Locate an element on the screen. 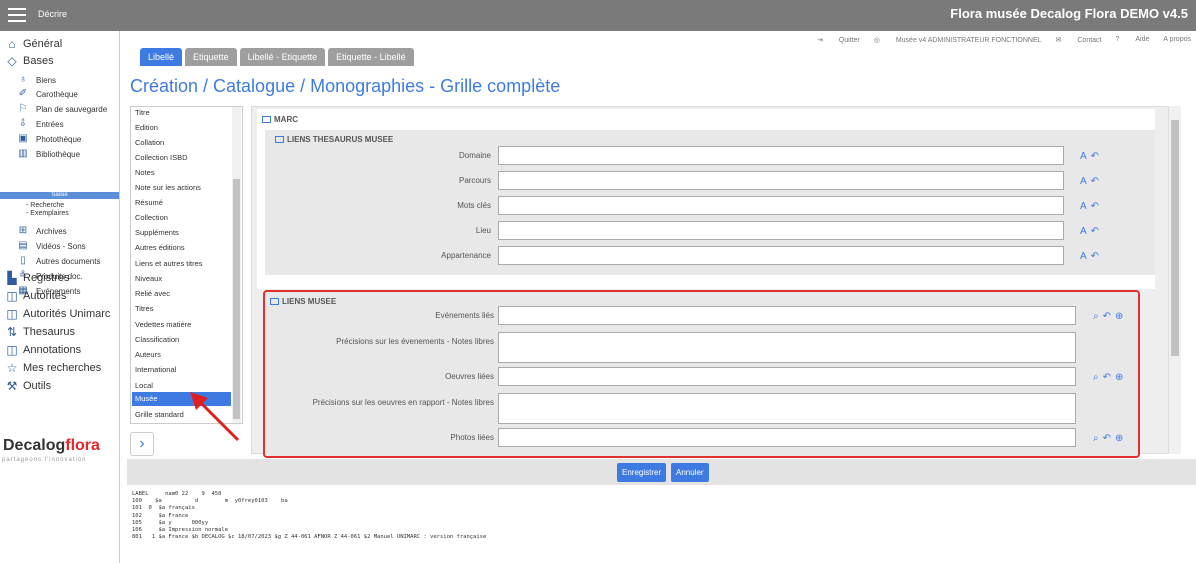  field-item-edition: Edition is located at coordinates (146, 127).